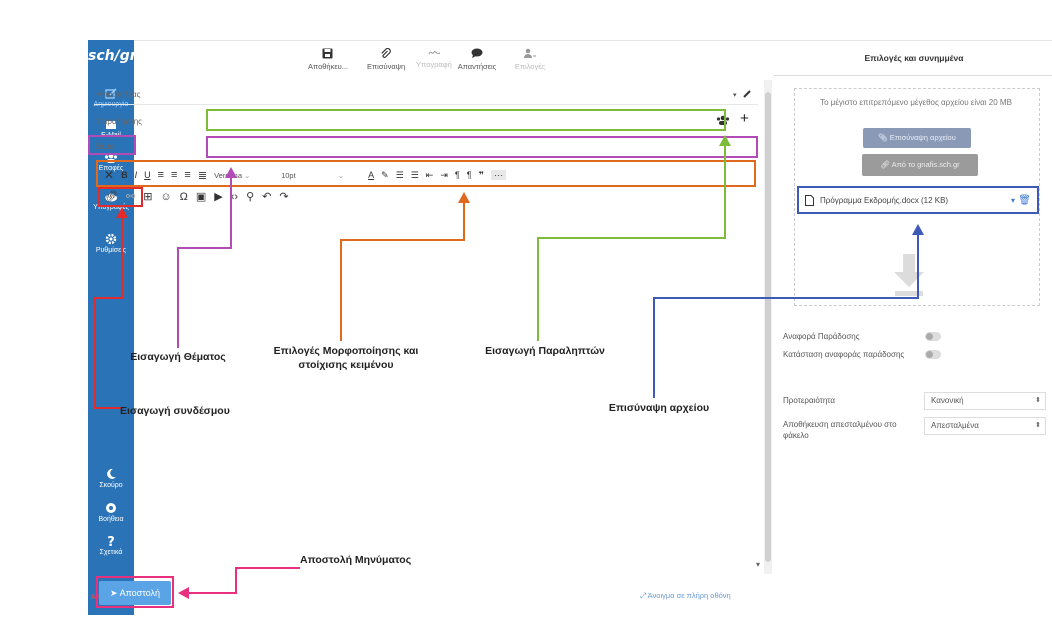 The height and width of the screenshot is (633, 1052). Describe the element at coordinates (725, 140) in the screenshot. I see `recipients-arrow-head` at that location.